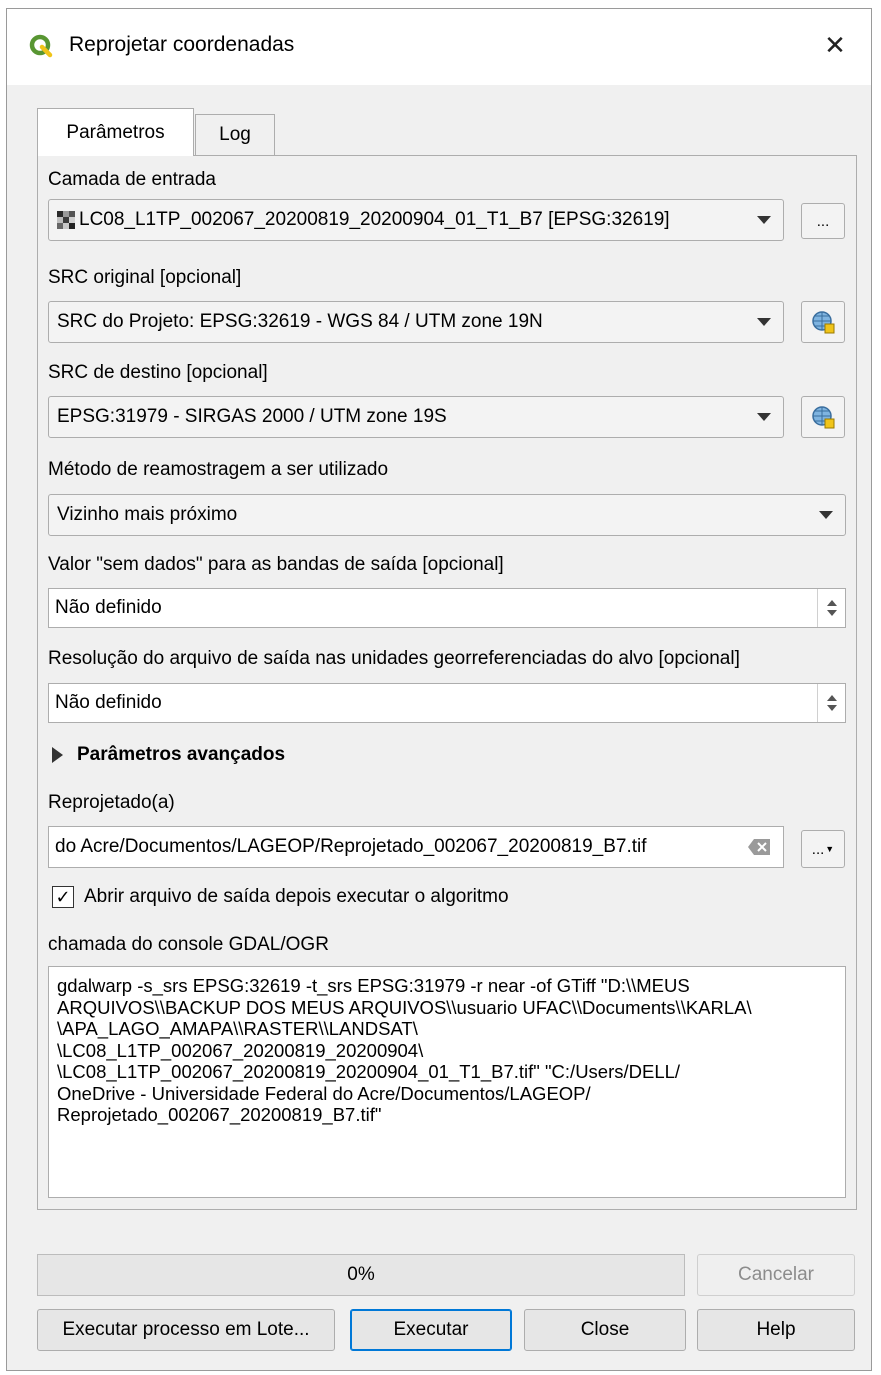 This screenshot has width=881, height=1375. Describe the element at coordinates (57, 755) in the screenshot. I see `expand-arrow-icon` at that location.